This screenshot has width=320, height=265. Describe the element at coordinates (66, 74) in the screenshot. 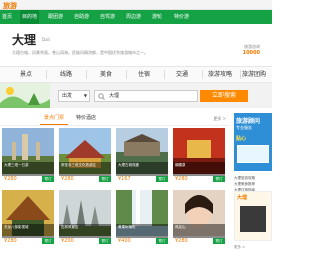

I see `tab-routes: 线路` at that location.